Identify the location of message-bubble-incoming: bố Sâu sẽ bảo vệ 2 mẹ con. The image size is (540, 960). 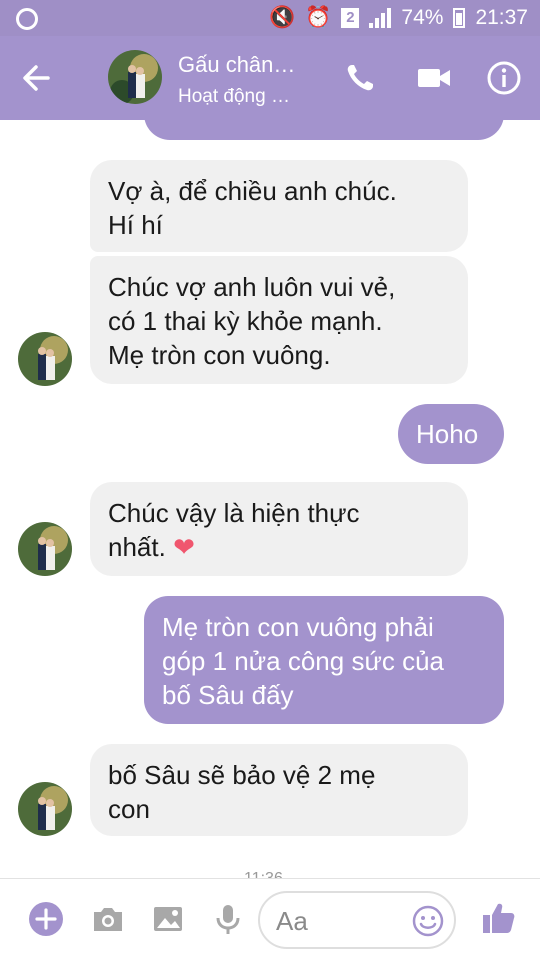
(279, 790).